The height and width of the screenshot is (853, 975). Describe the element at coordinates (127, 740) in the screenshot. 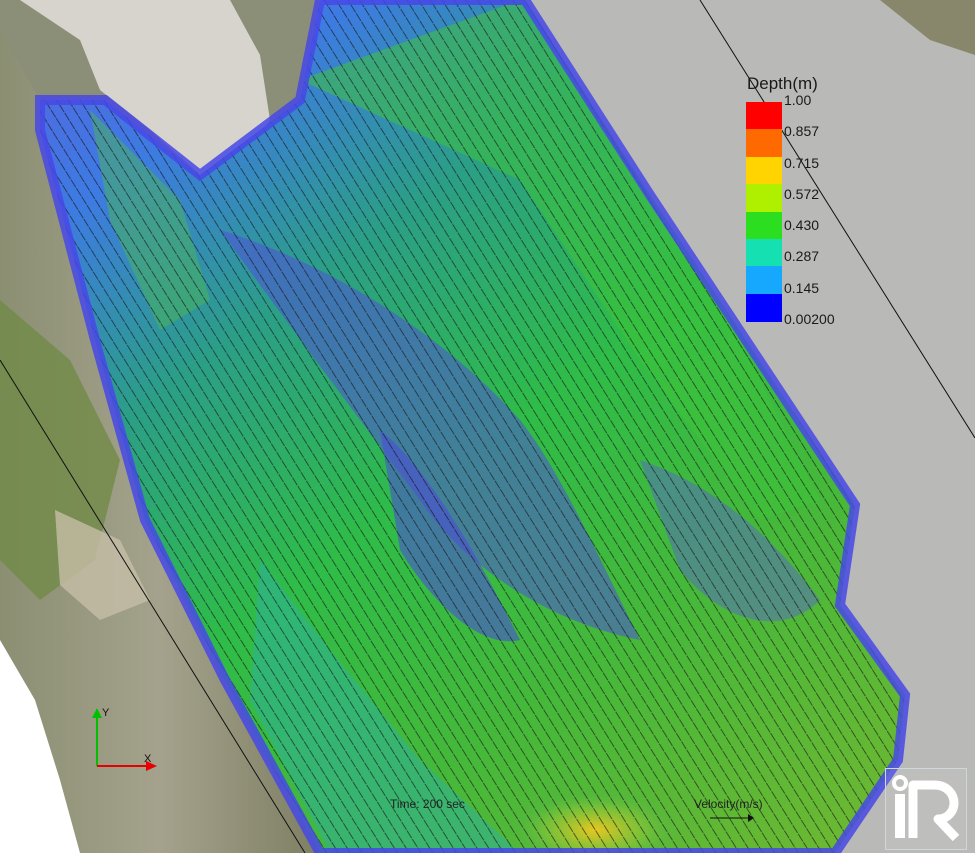

I see `axes-triad: Y X` at that location.